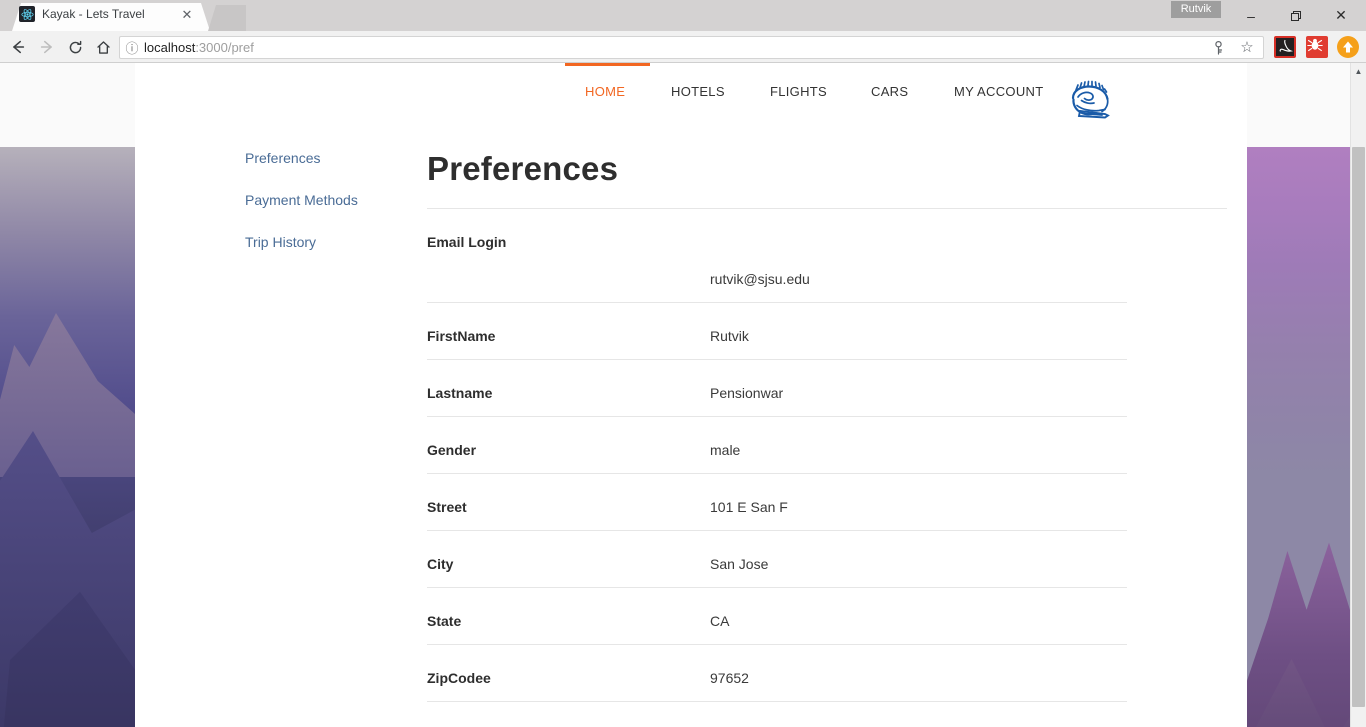 The width and height of the screenshot is (1366, 727). I want to click on page-info-icon: ⓘ, so click(132, 47).